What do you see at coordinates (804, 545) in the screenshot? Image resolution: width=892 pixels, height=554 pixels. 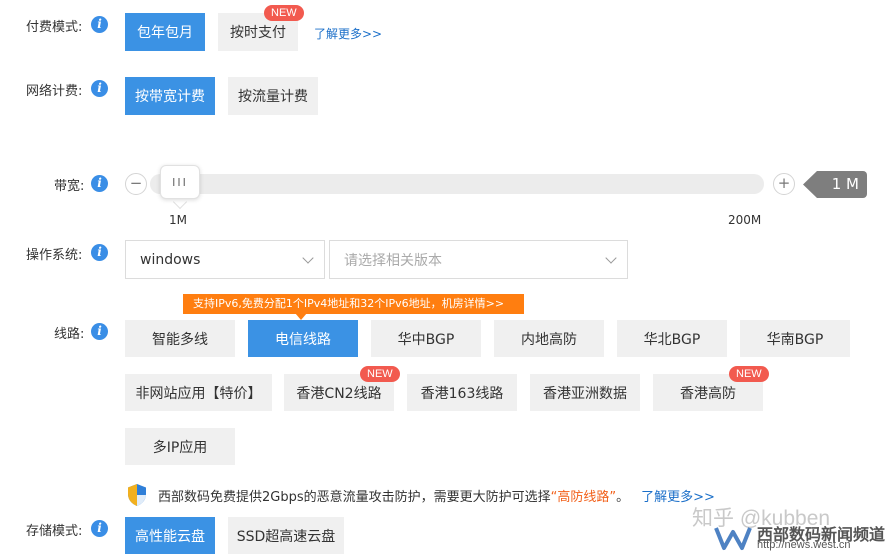 I see `west-url-watermark: http://news.west.cn` at bounding box center [804, 545].